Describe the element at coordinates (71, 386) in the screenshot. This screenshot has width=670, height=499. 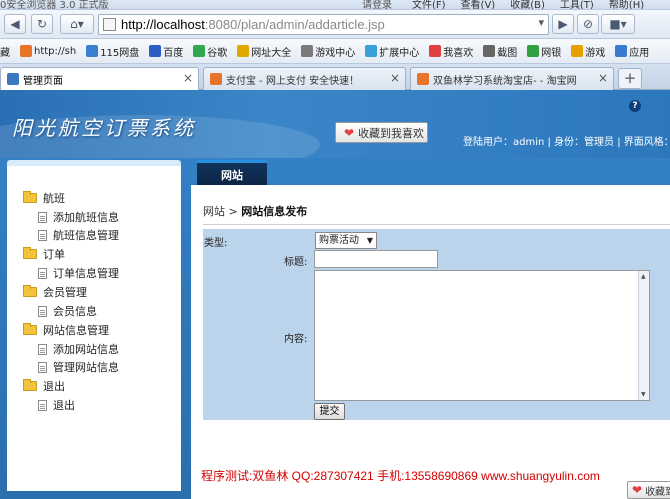
I see `nav-group: 退出` at that location.